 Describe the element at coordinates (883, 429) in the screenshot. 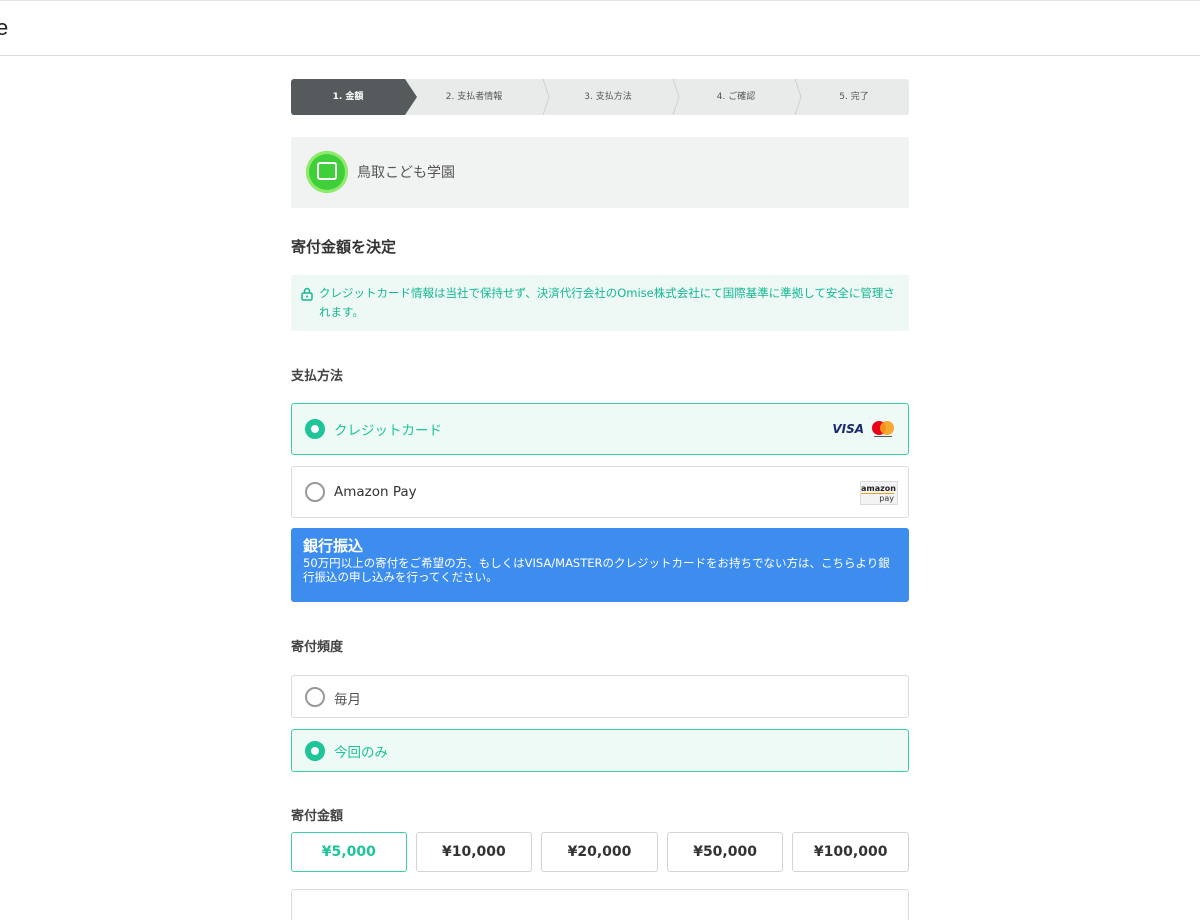

I see `mastercard-icon` at that location.